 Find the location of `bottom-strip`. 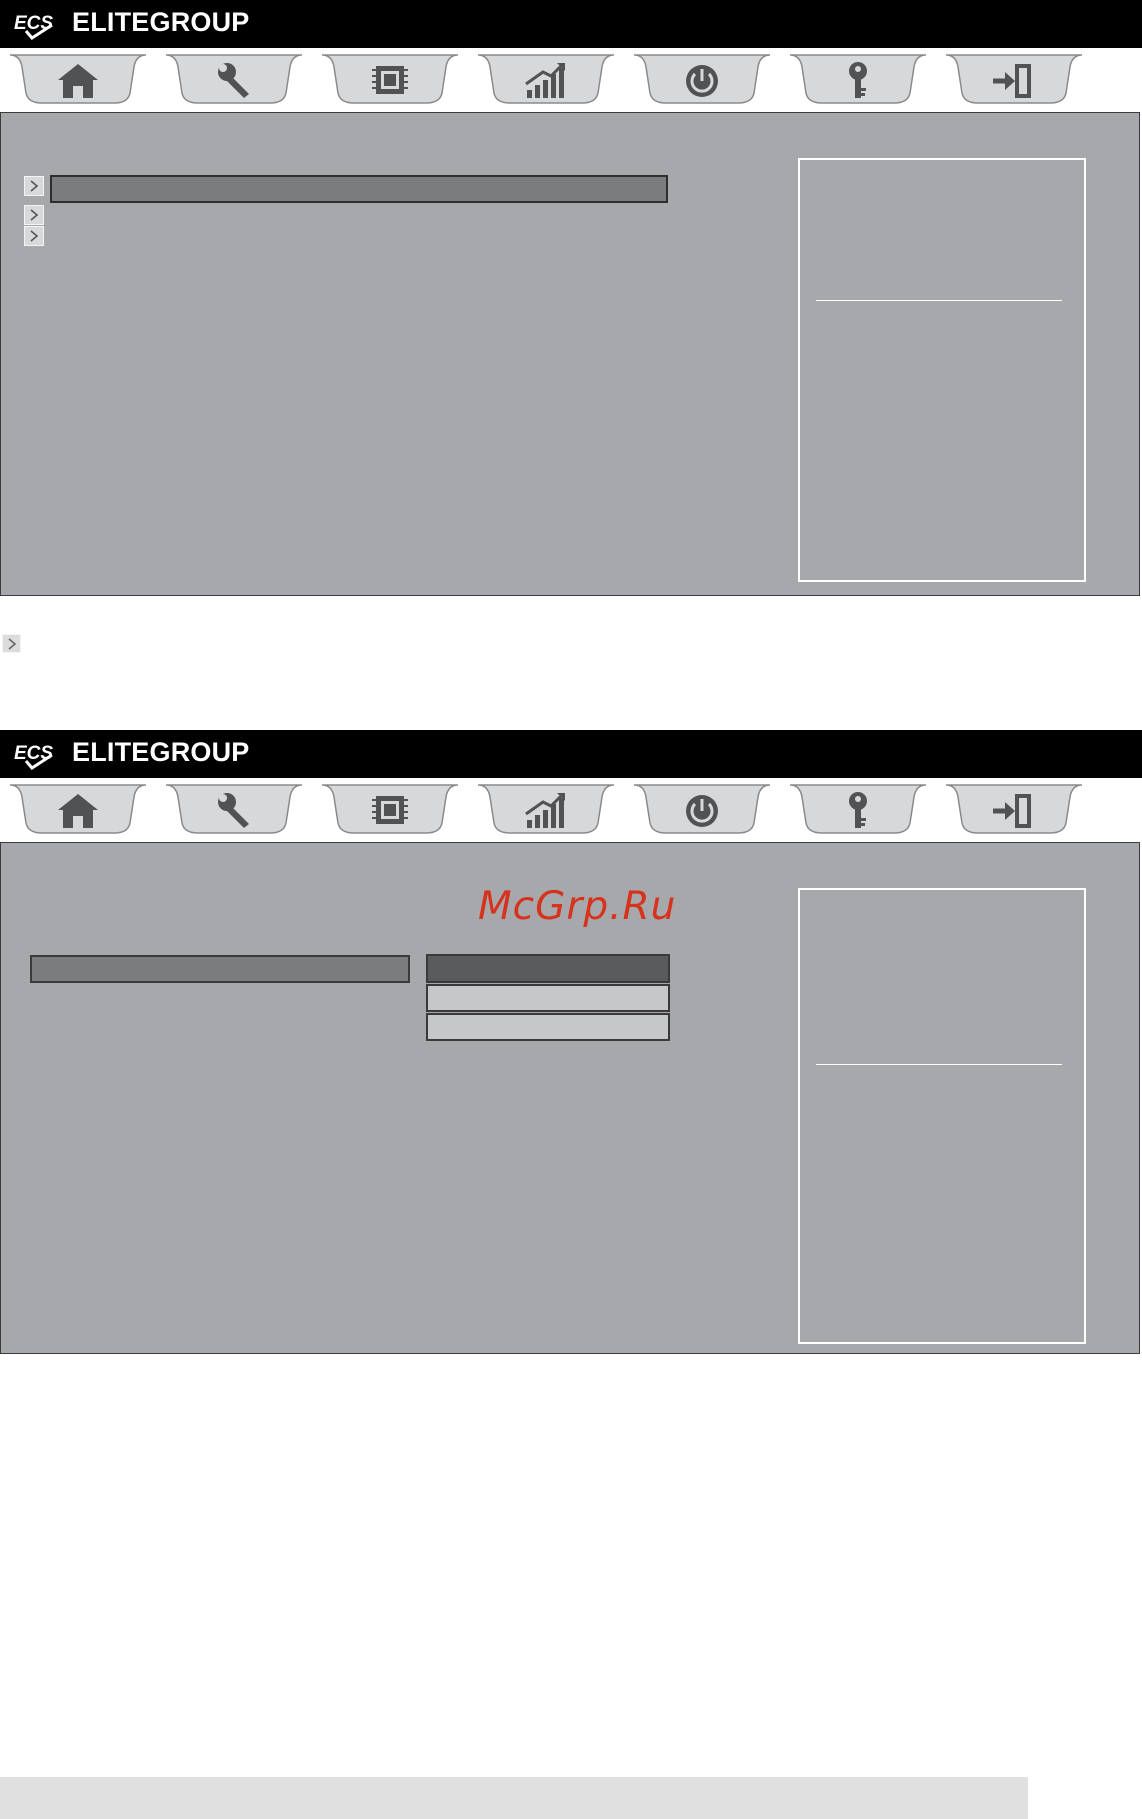

bottom-strip is located at coordinates (514, 1798).